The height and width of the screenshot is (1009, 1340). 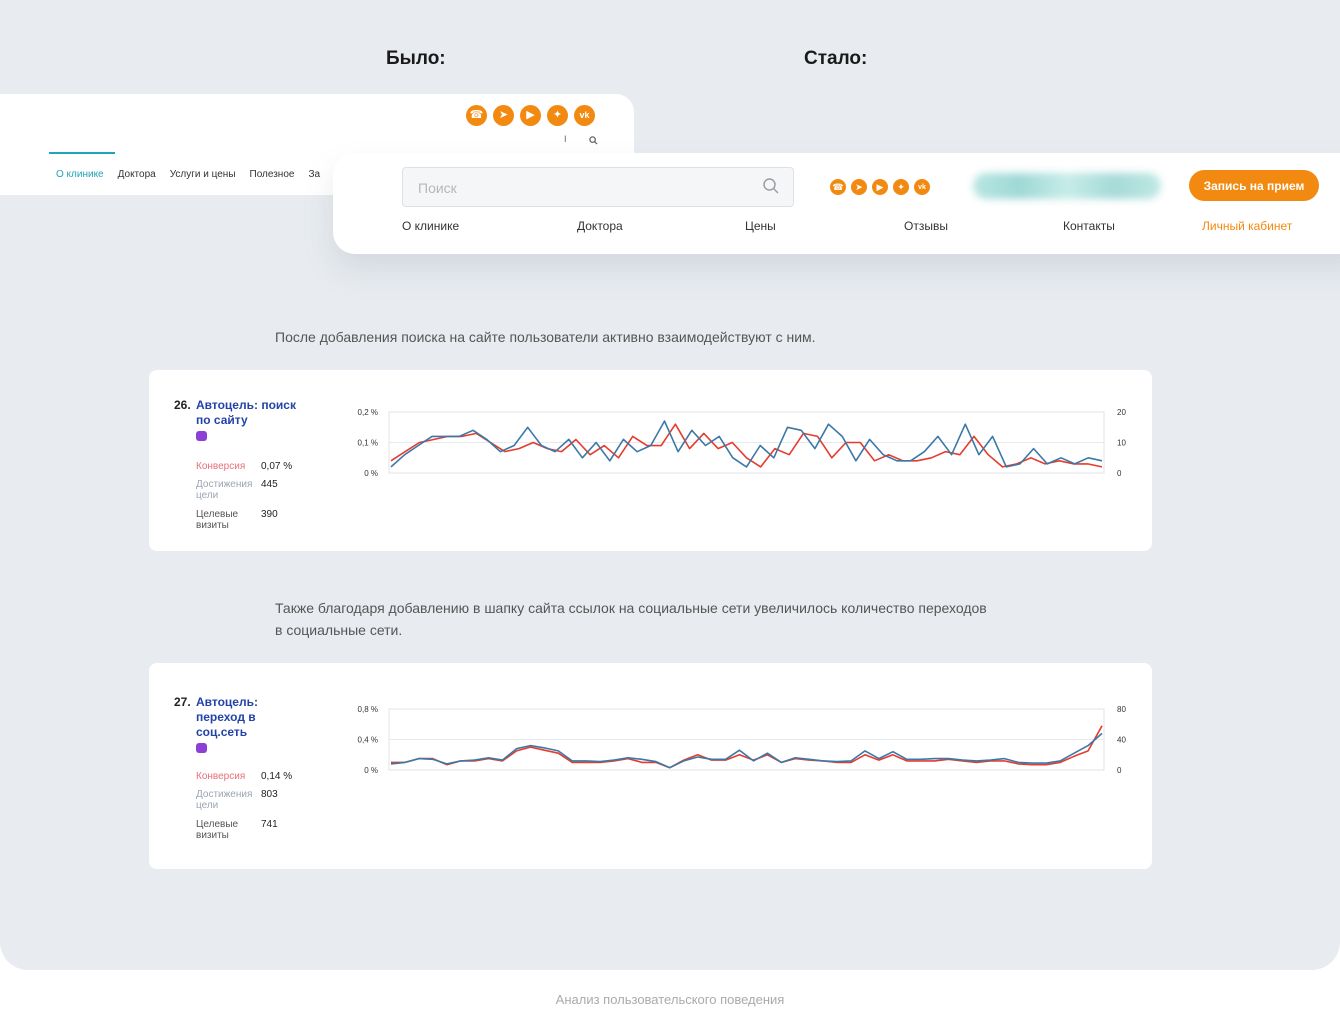 I want to click on search-icon, so click(x=771, y=186).